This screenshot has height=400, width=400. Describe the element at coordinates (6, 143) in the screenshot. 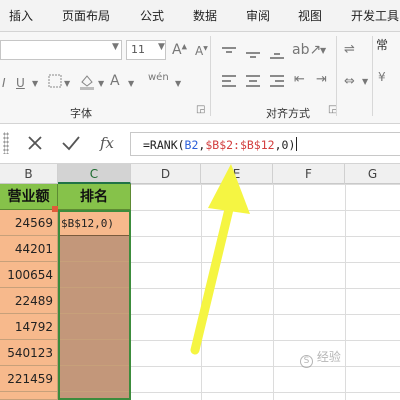

I see `formula-bar-grip` at that location.